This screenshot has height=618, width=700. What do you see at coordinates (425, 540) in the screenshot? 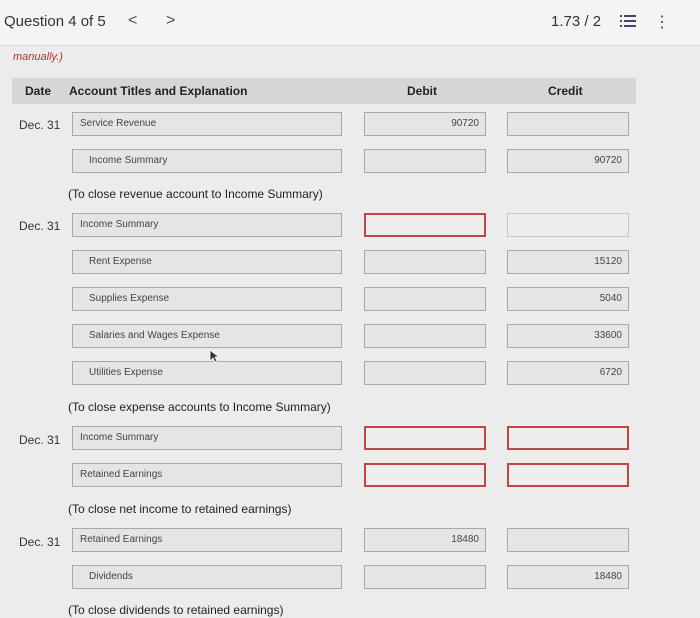
I see `debit-field: 18480` at bounding box center [425, 540].